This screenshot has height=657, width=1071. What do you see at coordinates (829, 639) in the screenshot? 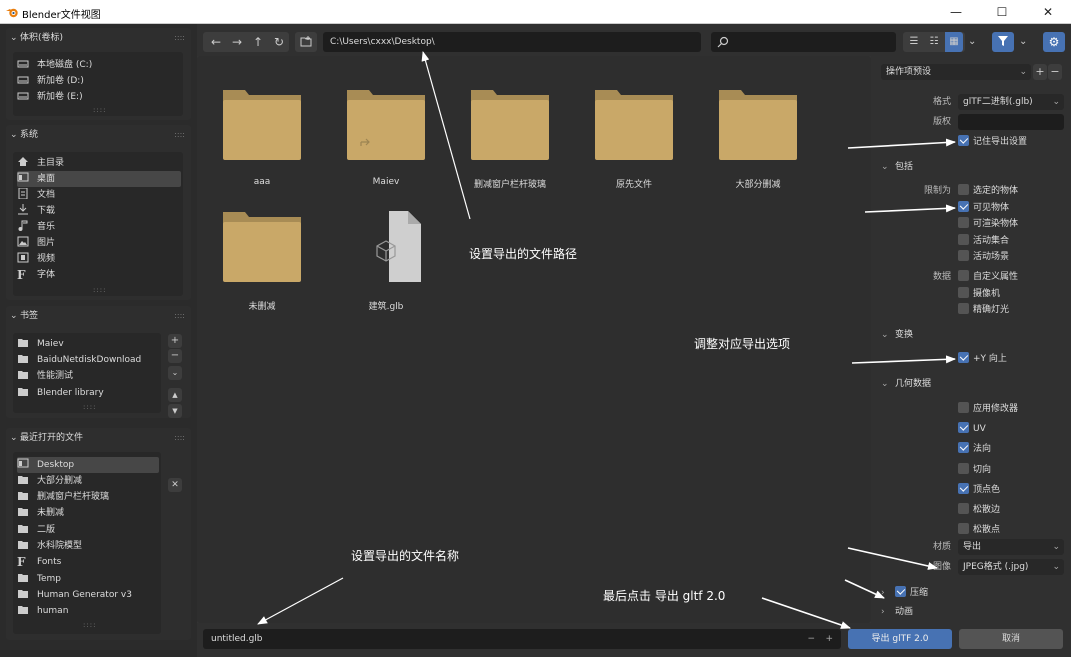
I see `increment-icon: +` at bounding box center [829, 639].